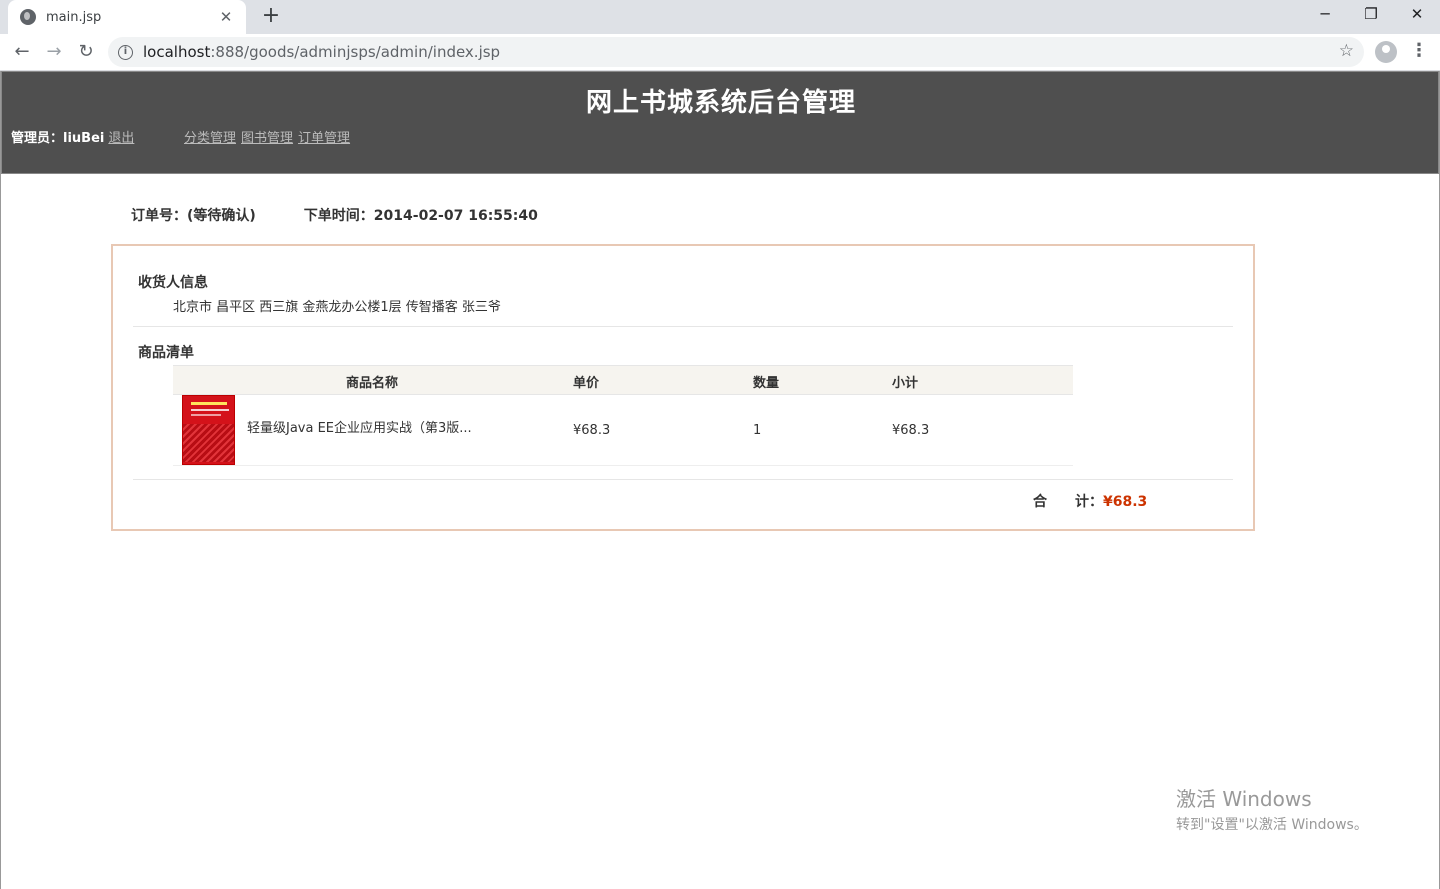 Image resolution: width=1440 pixels, height=889 pixels. I want to click on items-title: 商品清单, so click(166, 353).